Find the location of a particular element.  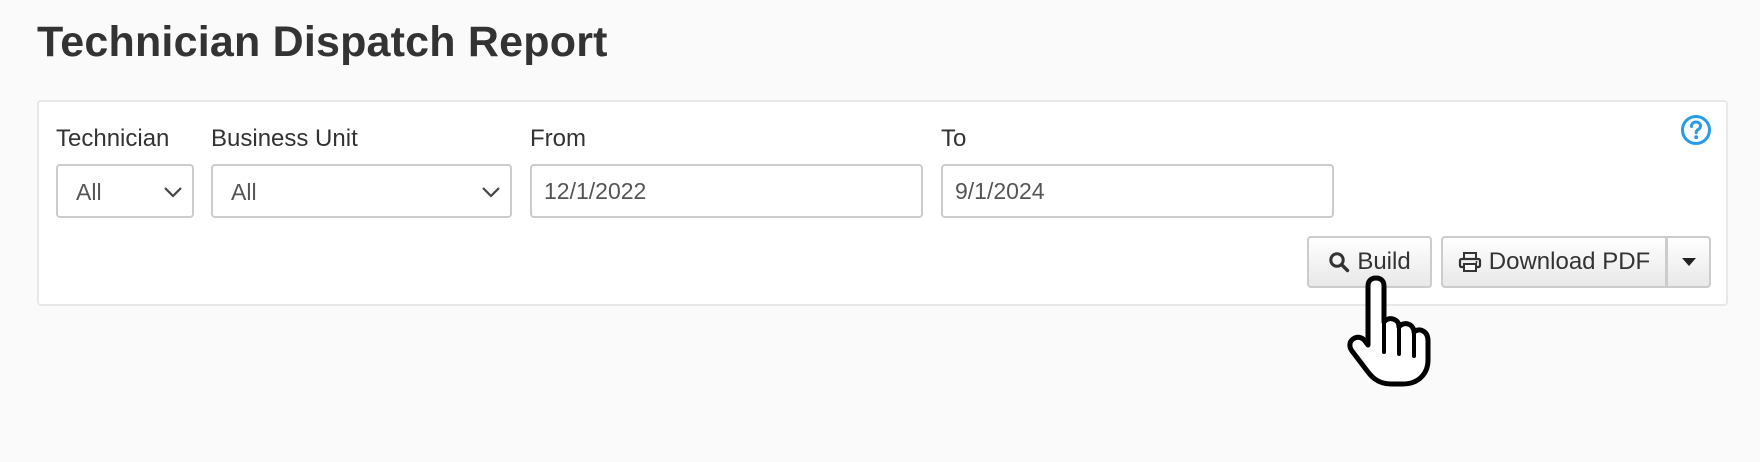

build-button-label: Build is located at coordinates (1384, 261).